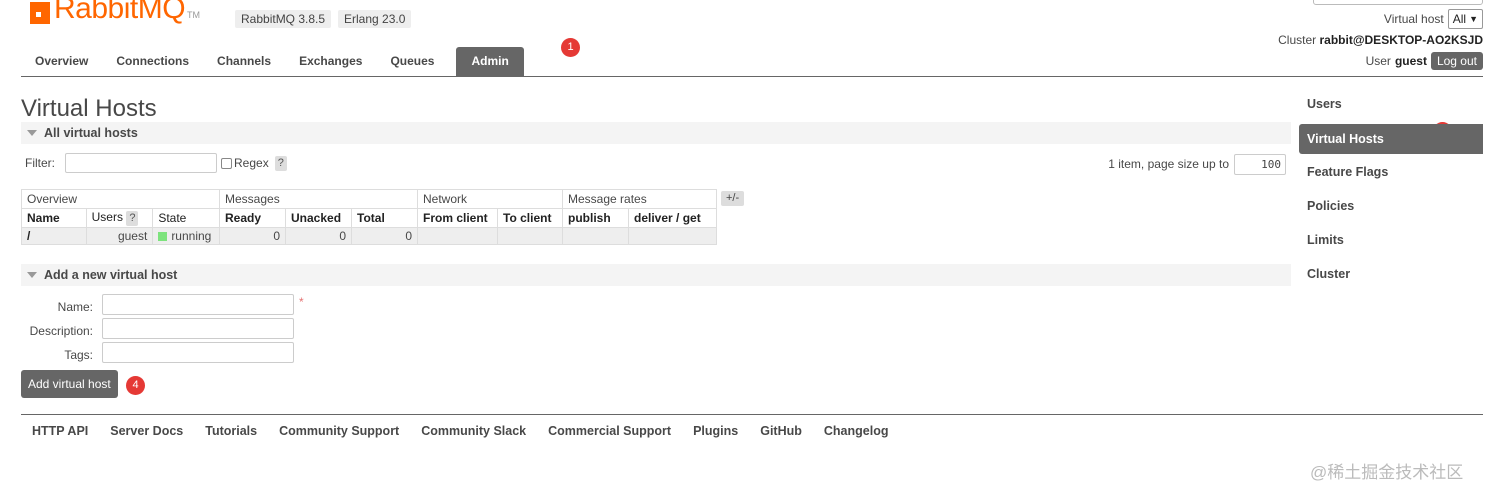 This screenshot has height=495, width=1512. I want to click on vhost-description-input, so click(198, 328).